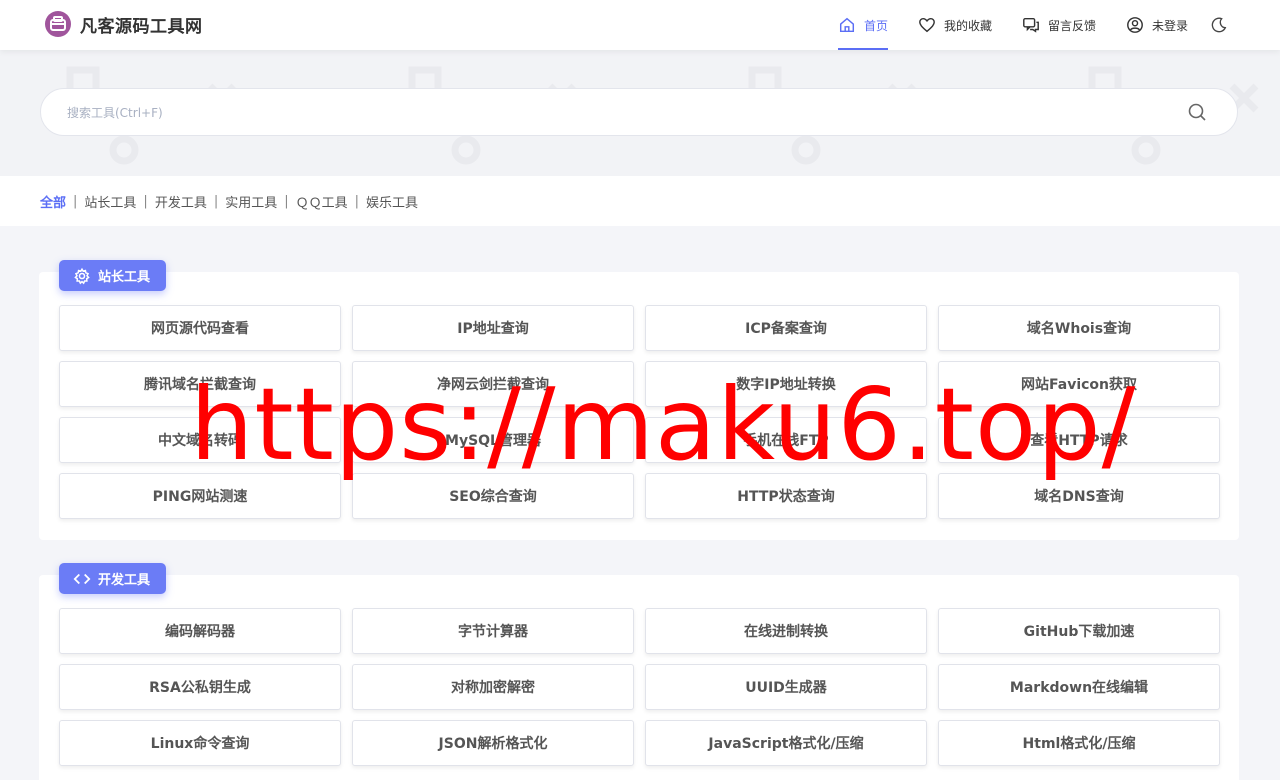 The image size is (1280, 780). I want to click on tool-card: IP地址查询, so click(493, 328).